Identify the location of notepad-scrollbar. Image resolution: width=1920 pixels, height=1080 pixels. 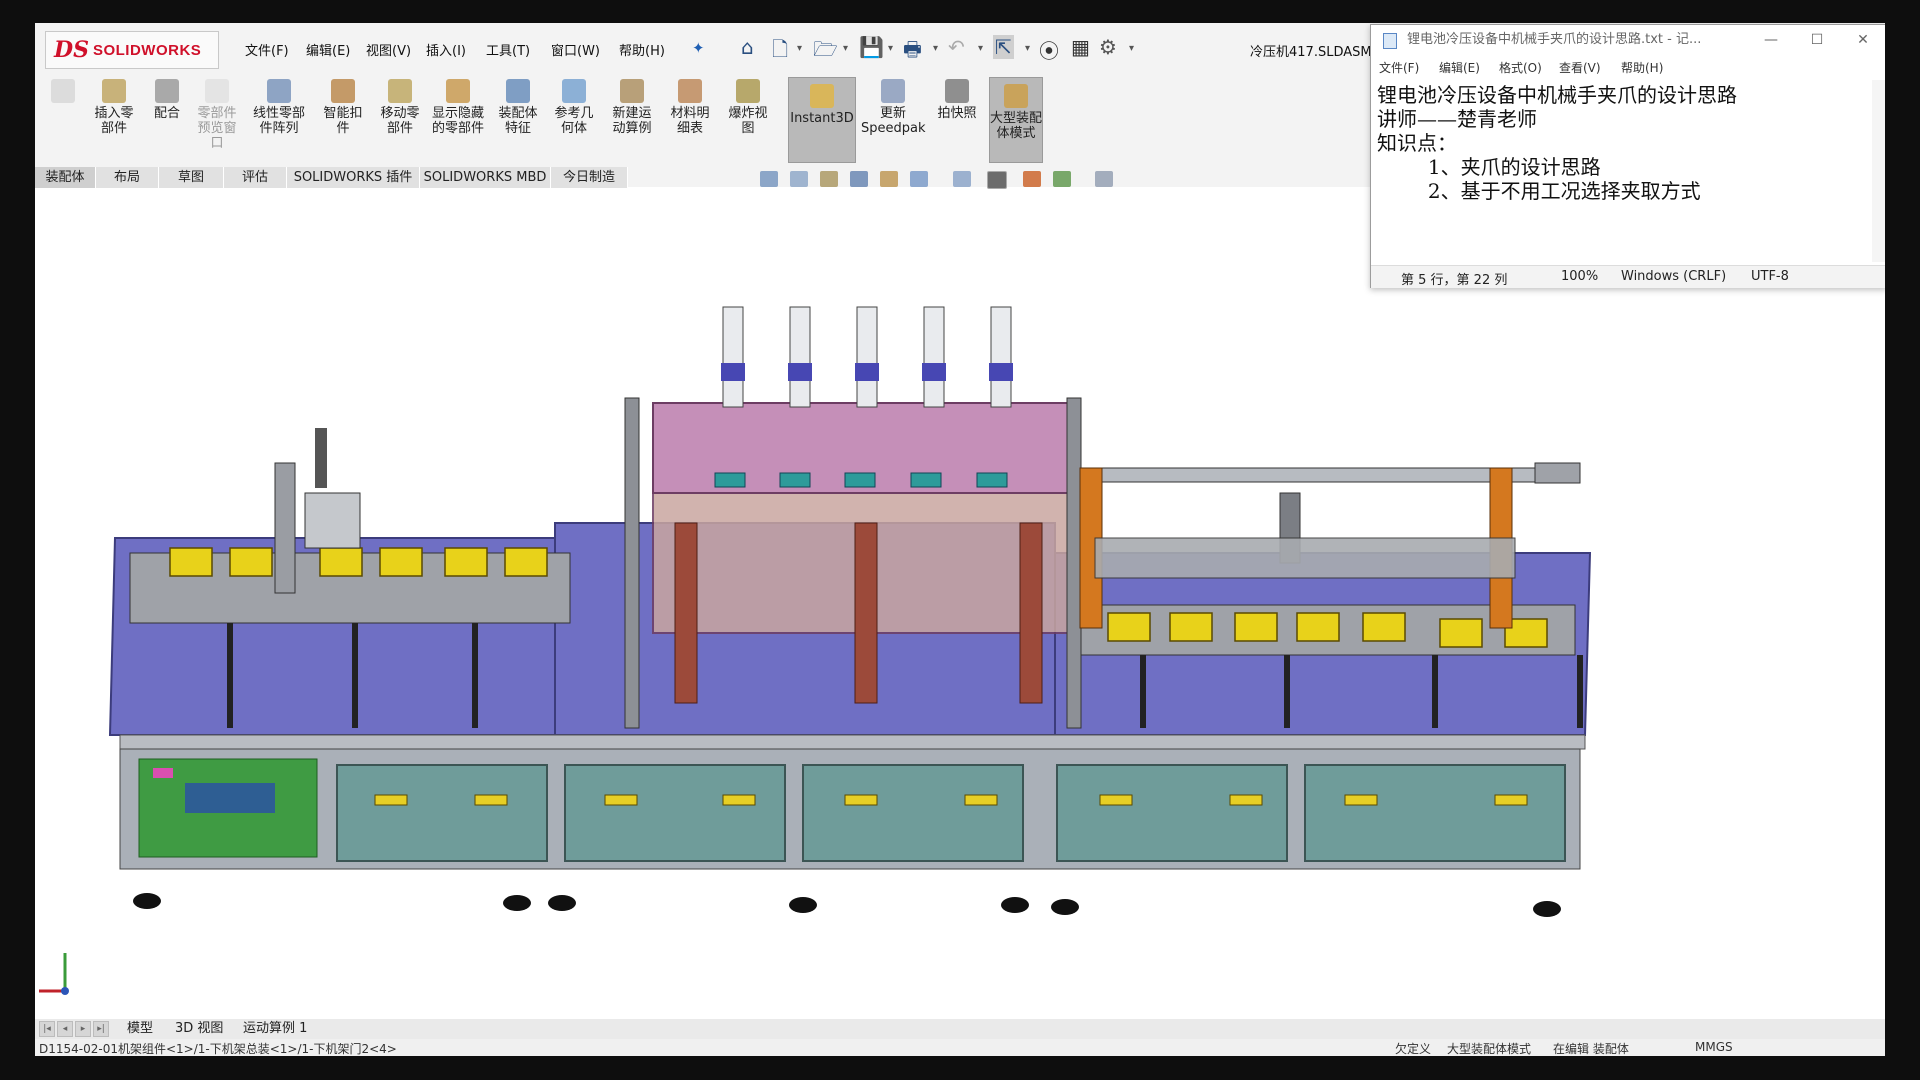
(1878, 171).